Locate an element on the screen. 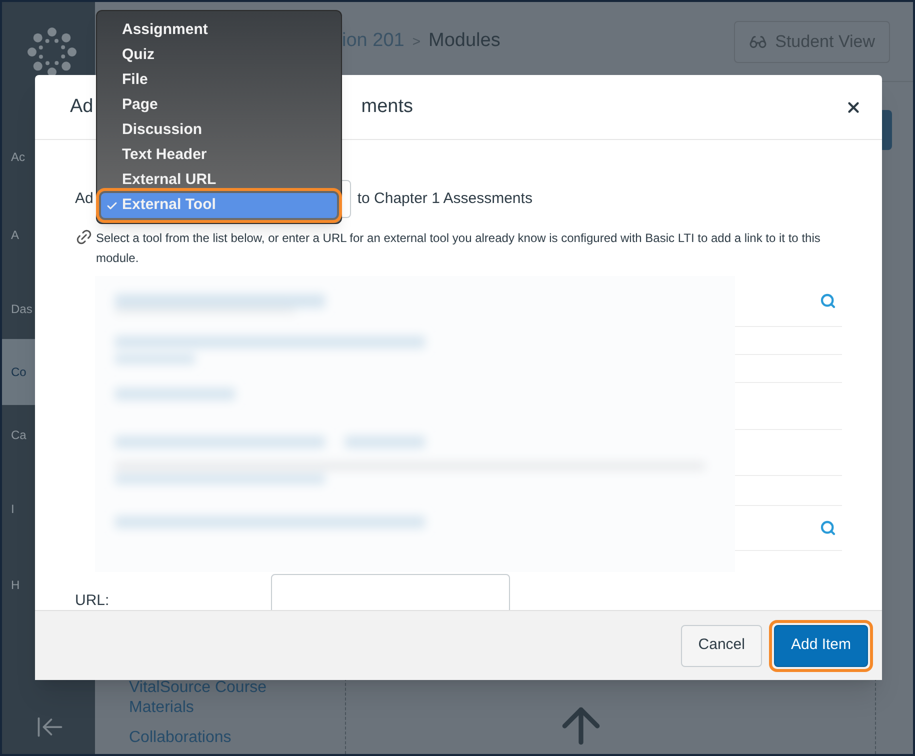  menu-item-label: Quiz is located at coordinates (138, 55).